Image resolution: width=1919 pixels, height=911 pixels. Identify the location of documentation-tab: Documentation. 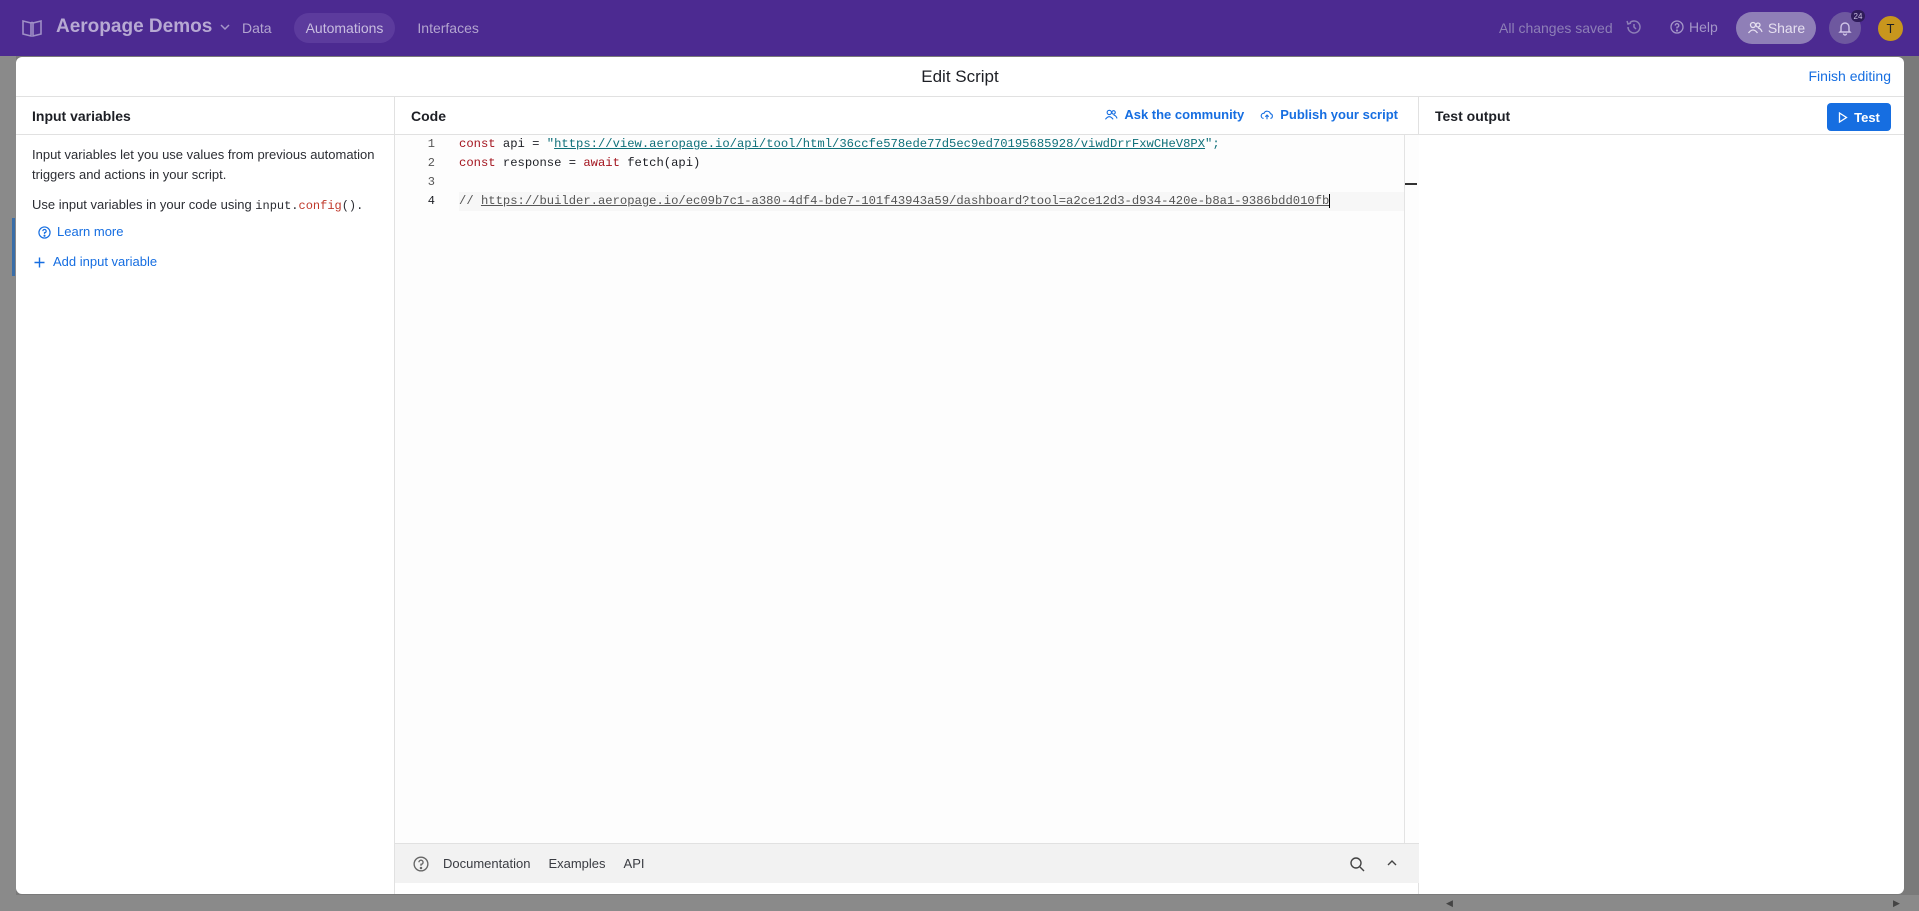
(486, 863).